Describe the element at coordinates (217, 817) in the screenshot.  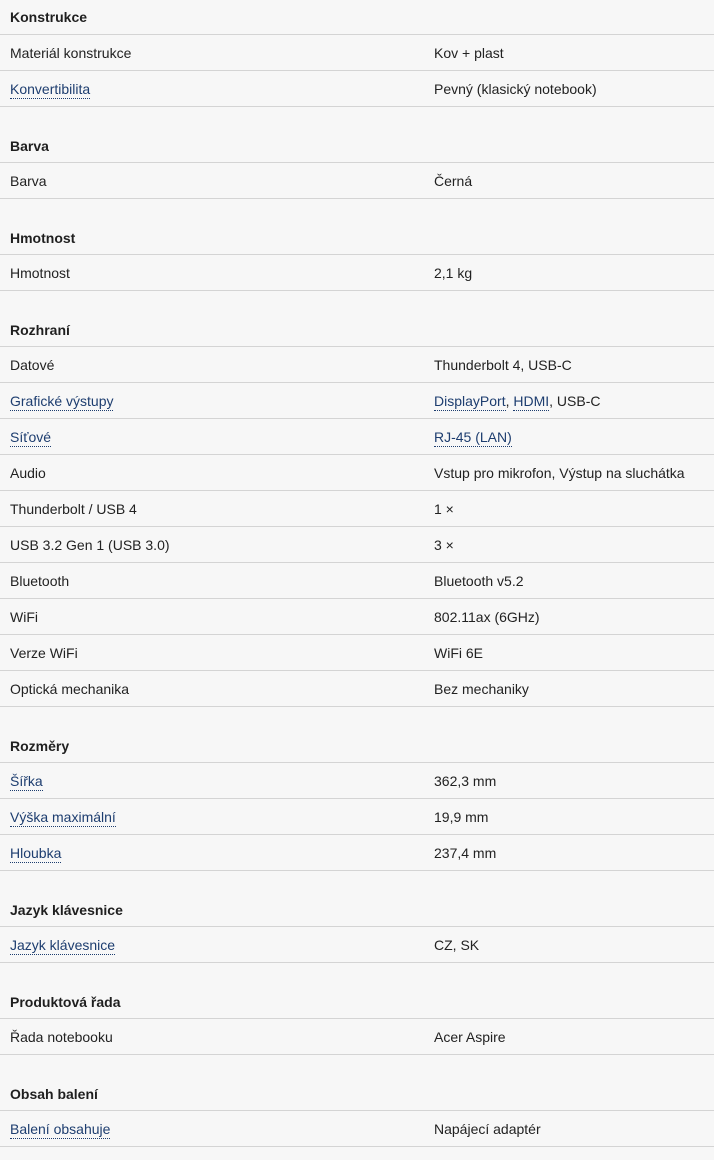
I see `spec-label-cell: Výška maximální` at that location.